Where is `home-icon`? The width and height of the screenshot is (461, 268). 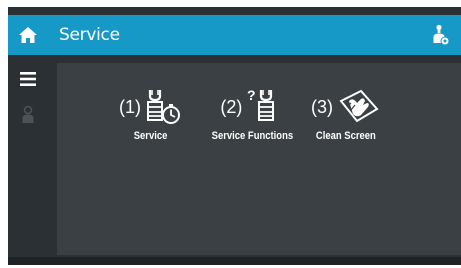
home-icon is located at coordinates (28, 35).